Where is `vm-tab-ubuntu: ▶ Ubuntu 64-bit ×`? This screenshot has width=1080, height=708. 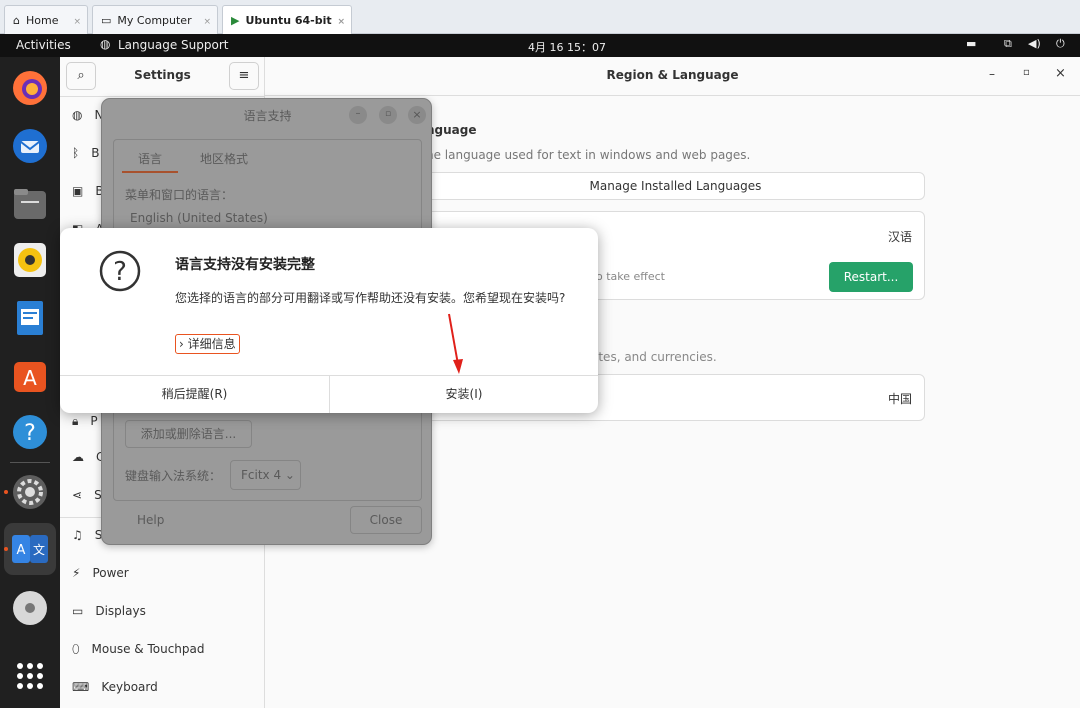
vm-tab-ubuntu: ▶ Ubuntu 64-bit × is located at coordinates (287, 19).